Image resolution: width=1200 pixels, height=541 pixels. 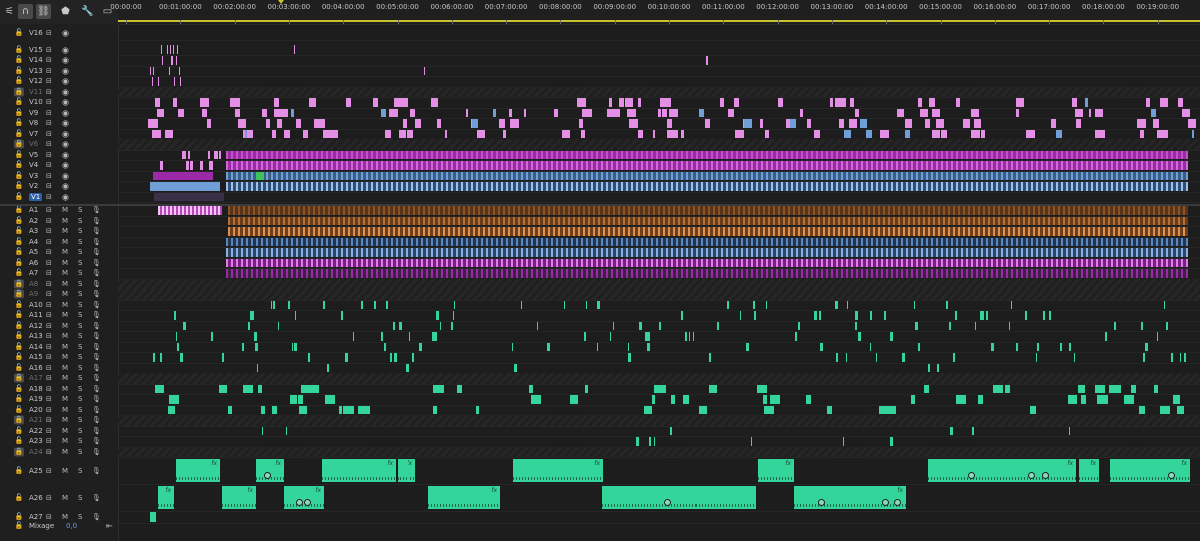 What do you see at coordinates (36, 378) in the screenshot?
I see `track-label: A17` at bounding box center [36, 378].